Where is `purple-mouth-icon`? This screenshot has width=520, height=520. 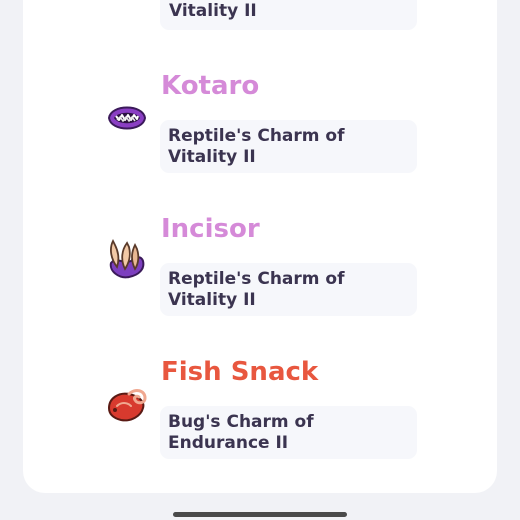
purple-mouth-icon is located at coordinates (127, 118).